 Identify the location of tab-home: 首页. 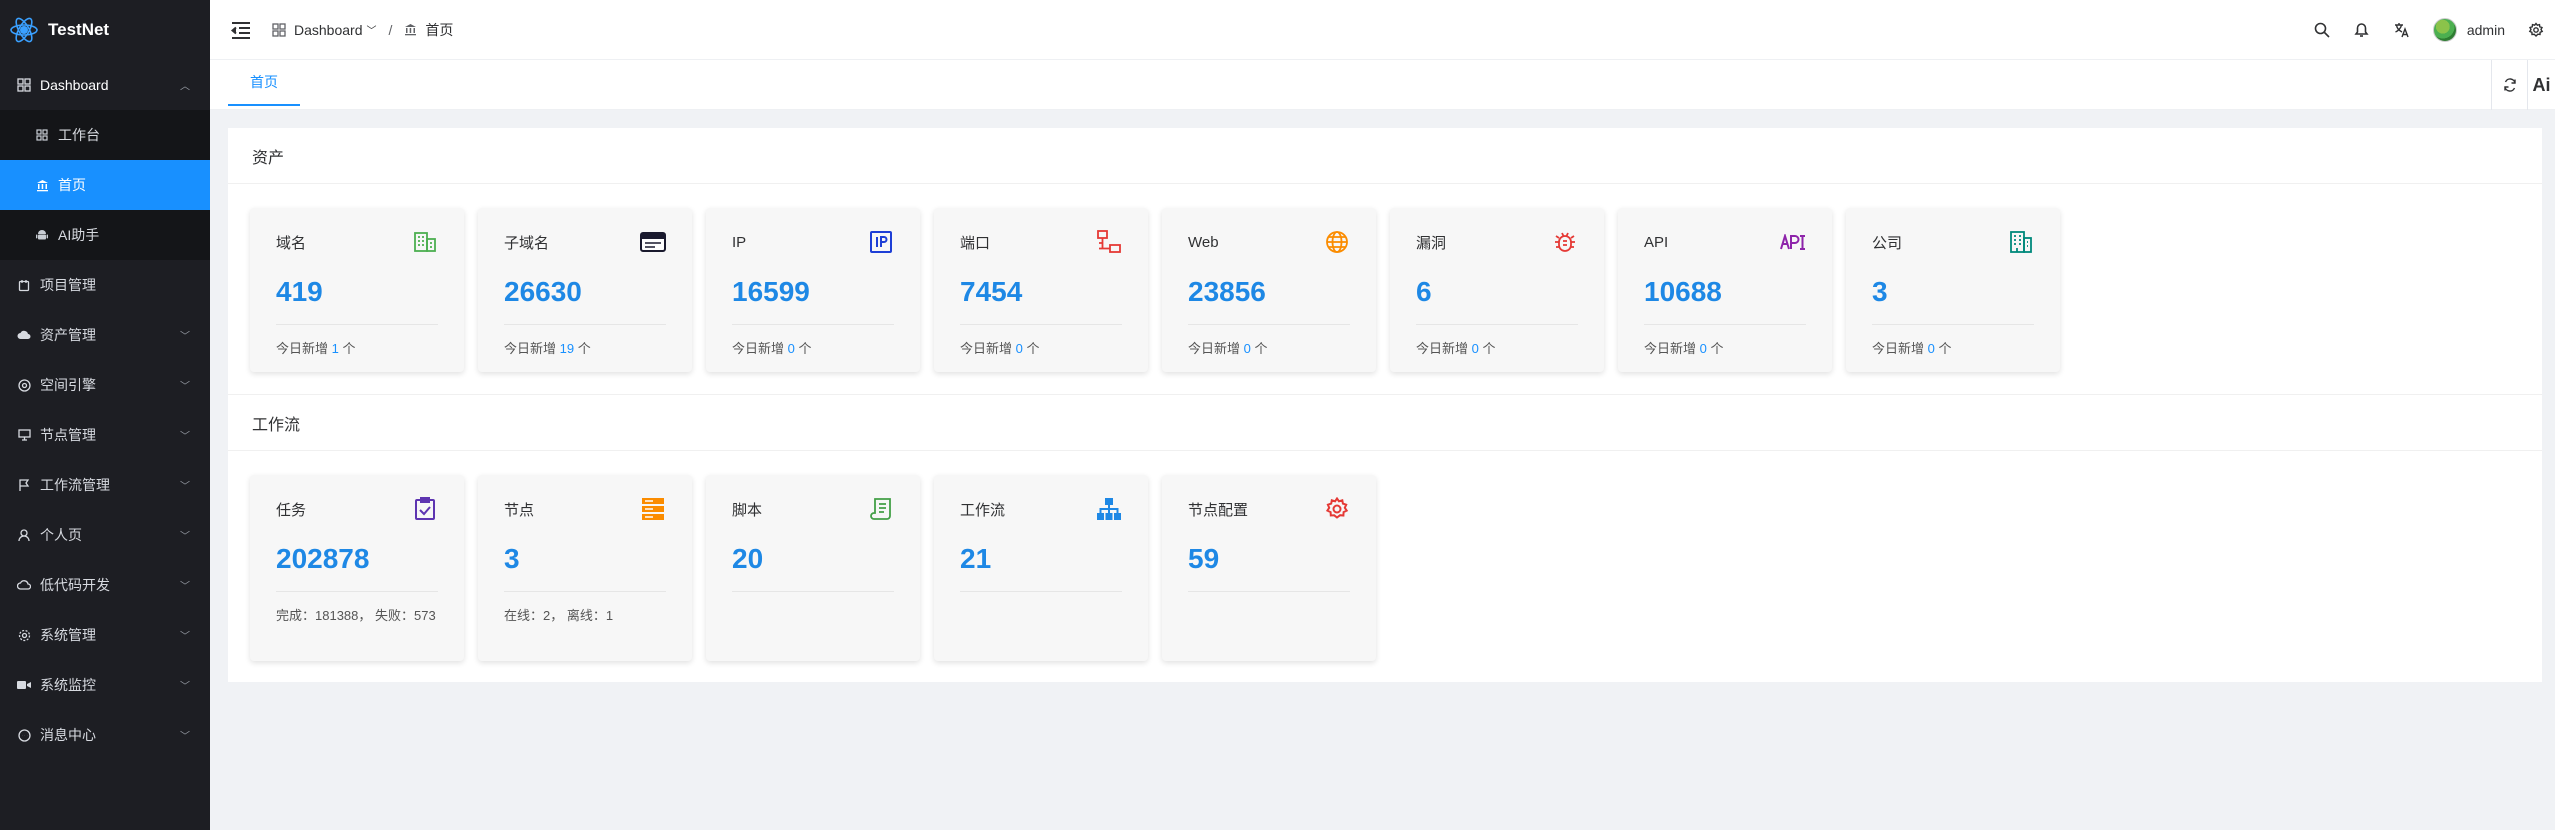
(264, 83).